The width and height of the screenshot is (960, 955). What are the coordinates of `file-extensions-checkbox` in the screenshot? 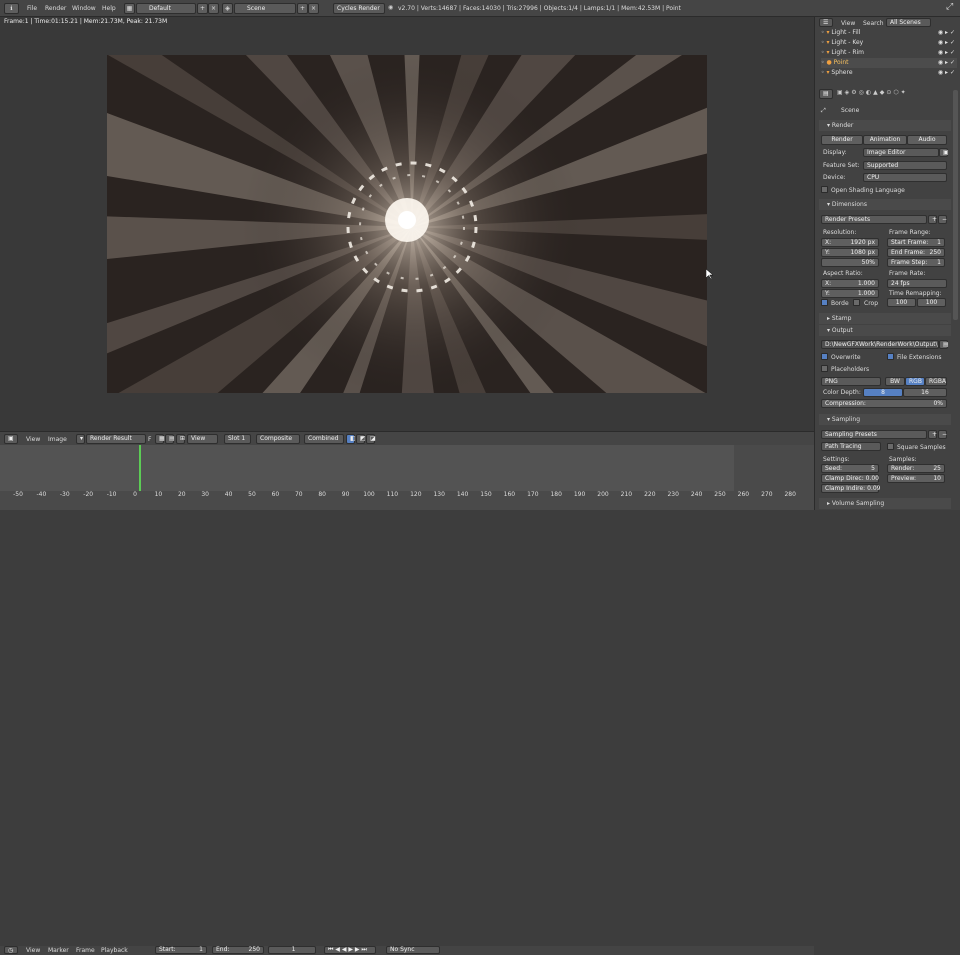 It's located at (890, 356).